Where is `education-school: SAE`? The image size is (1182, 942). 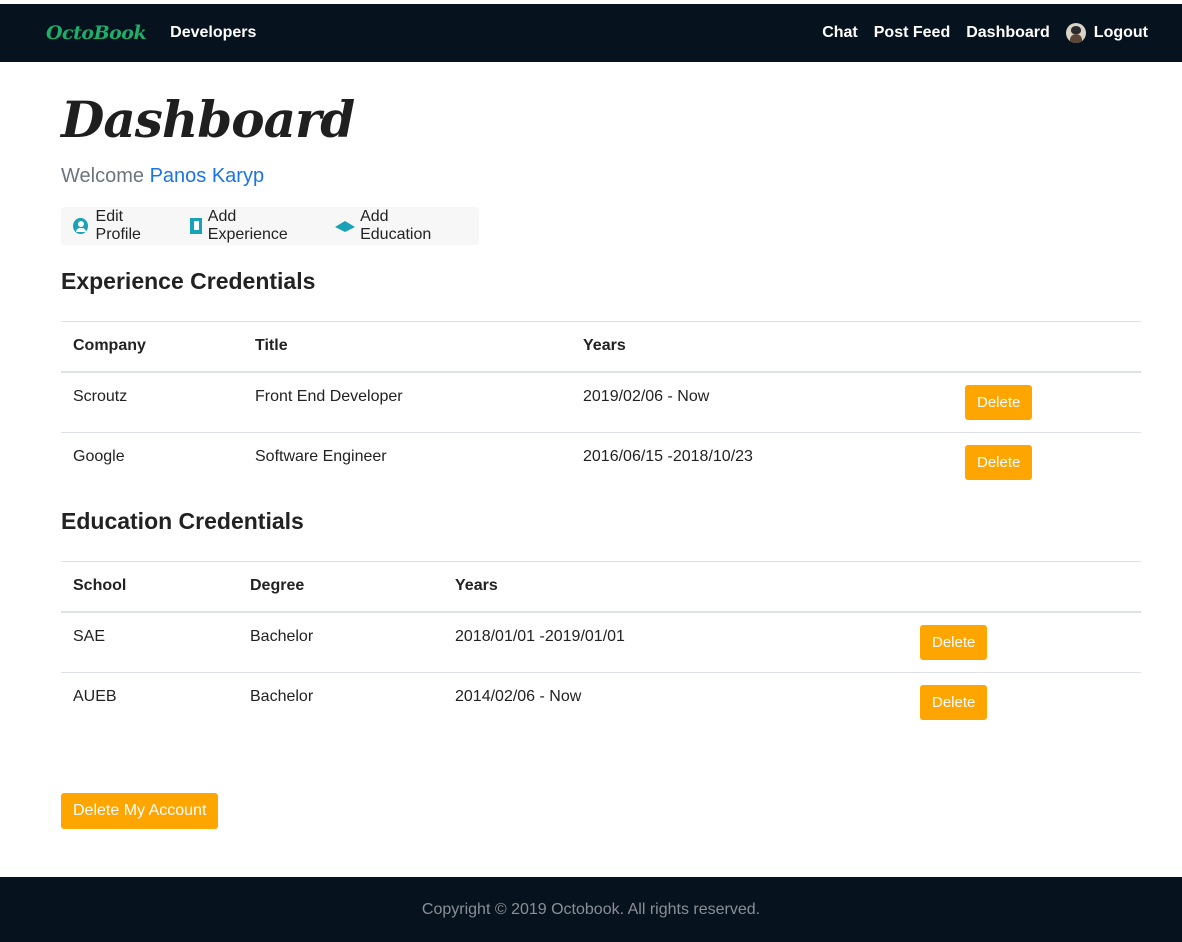 education-school: SAE is located at coordinates (149, 642).